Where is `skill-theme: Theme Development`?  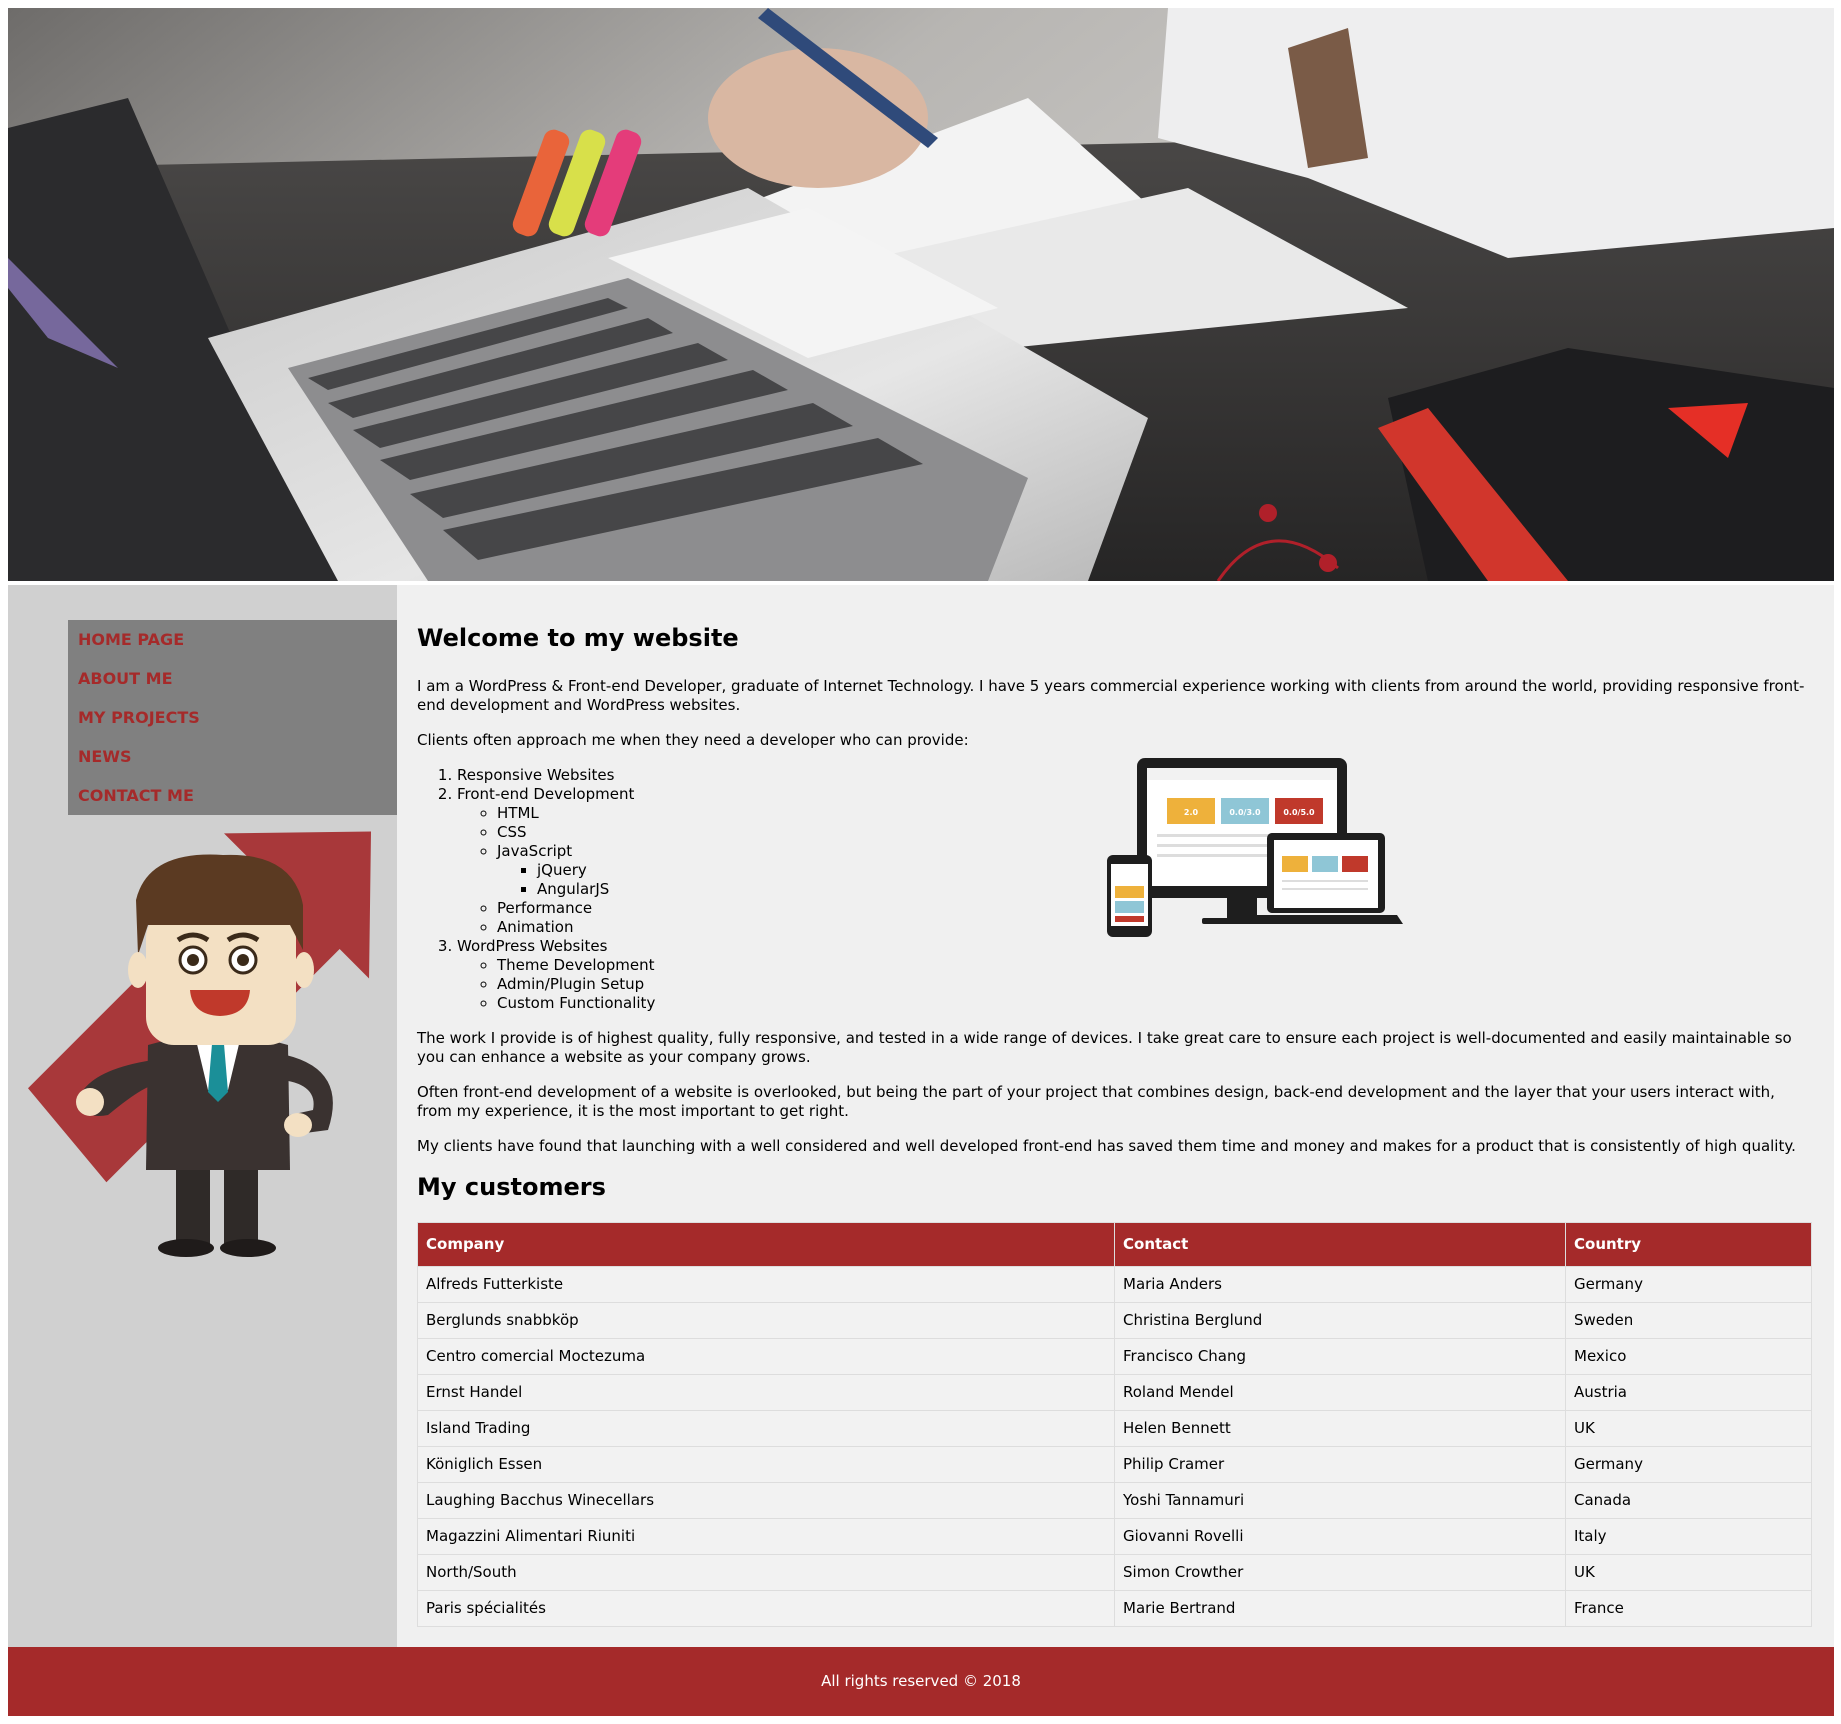
skill-theme: Theme Development is located at coordinates (1154, 965).